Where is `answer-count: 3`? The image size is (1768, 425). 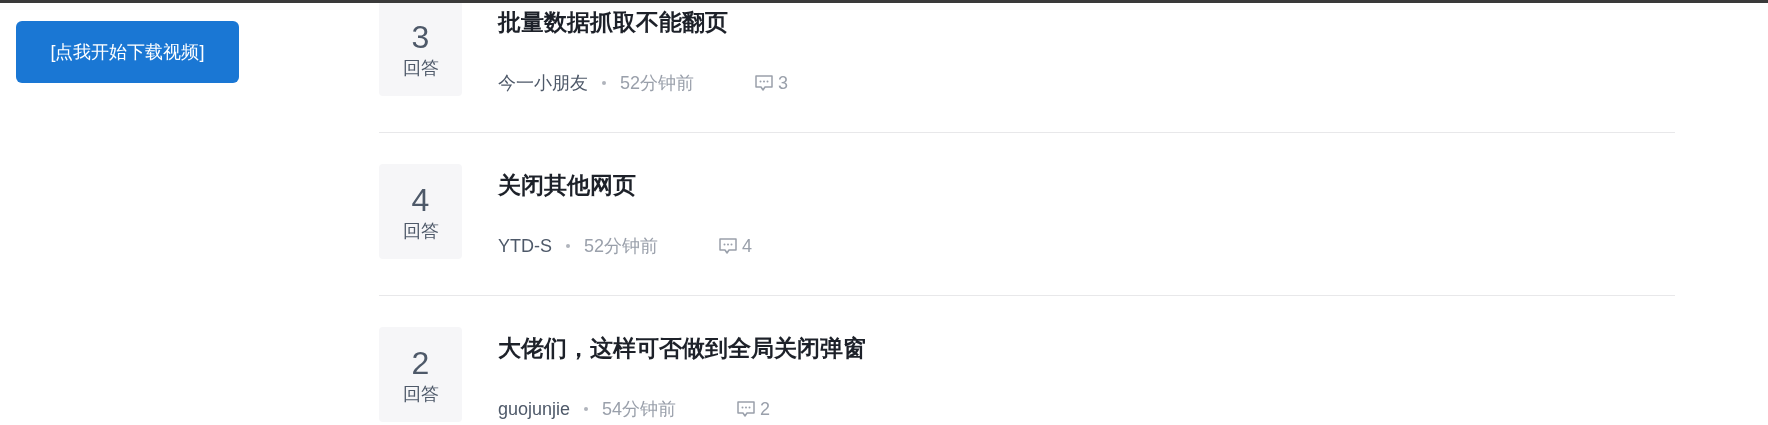 answer-count: 3 is located at coordinates (420, 36).